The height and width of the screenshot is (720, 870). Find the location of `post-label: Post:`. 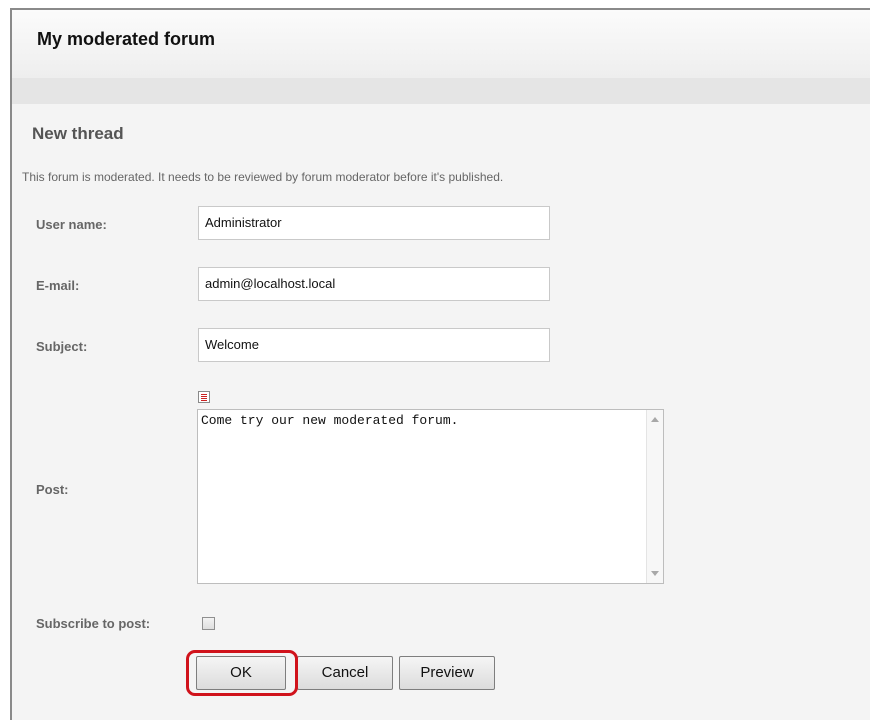

post-label: Post: is located at coordinates (52, 489).